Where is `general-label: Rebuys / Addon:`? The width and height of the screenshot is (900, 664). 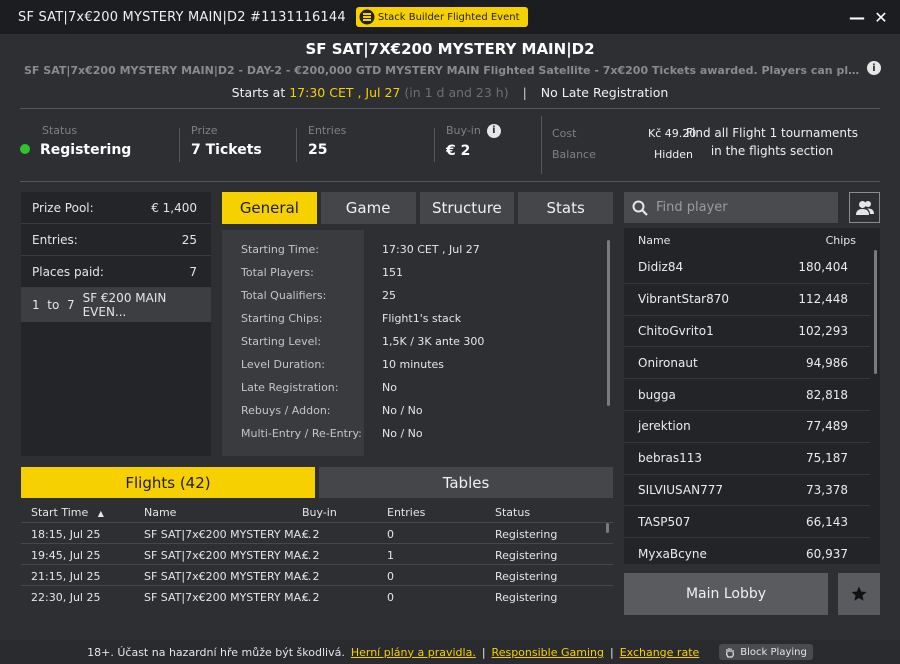 general-label: Rebuys / Addon: is located at coordinates (286, 410).